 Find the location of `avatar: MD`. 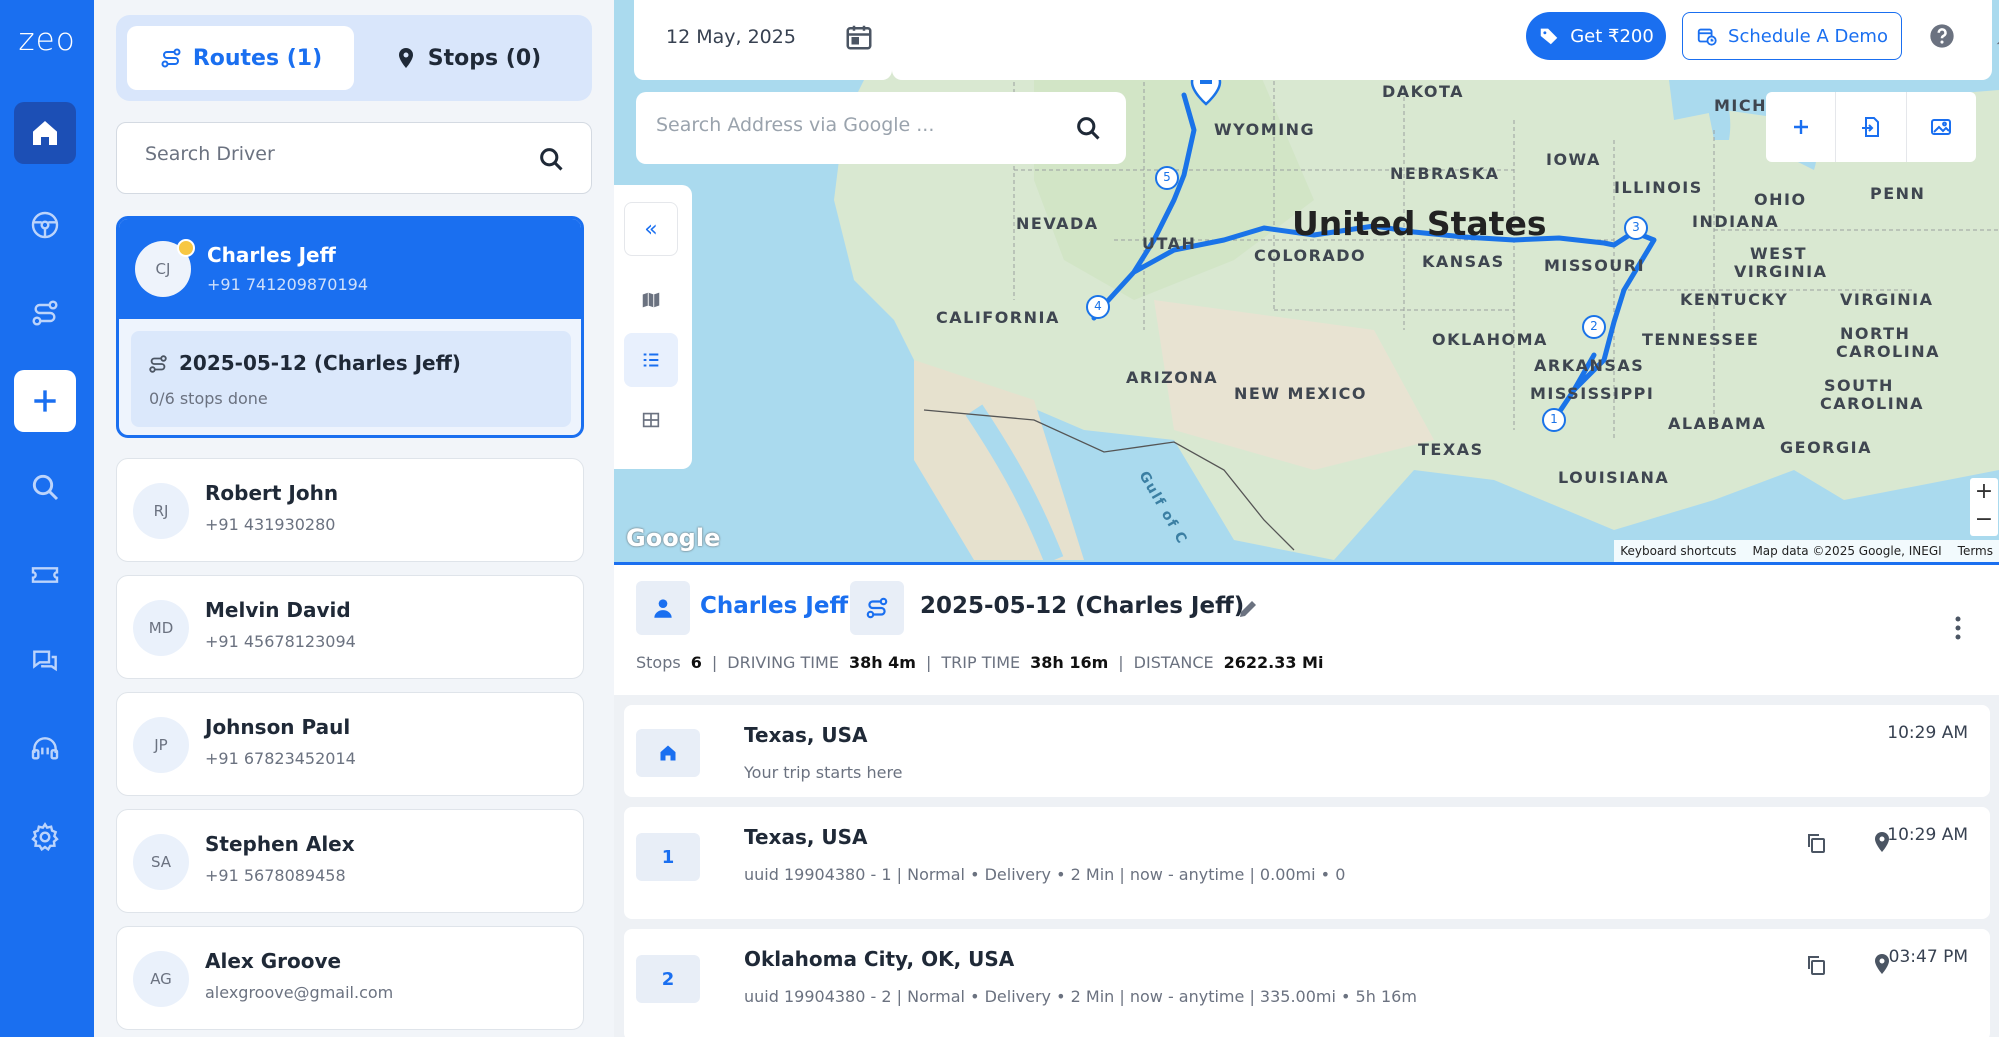

avatar: MD is located at coordinates (161, 628).